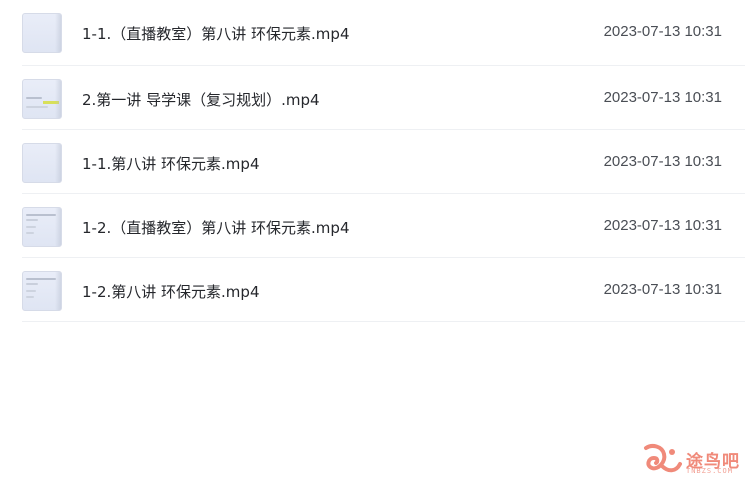 The image size is (745, 482). What do you see at coordinates (215, 33) in the screenshot?
I see `file-name: 1-1.（直播教室）第八讲 环保元素.mp4` at bounding box center [215, 33].